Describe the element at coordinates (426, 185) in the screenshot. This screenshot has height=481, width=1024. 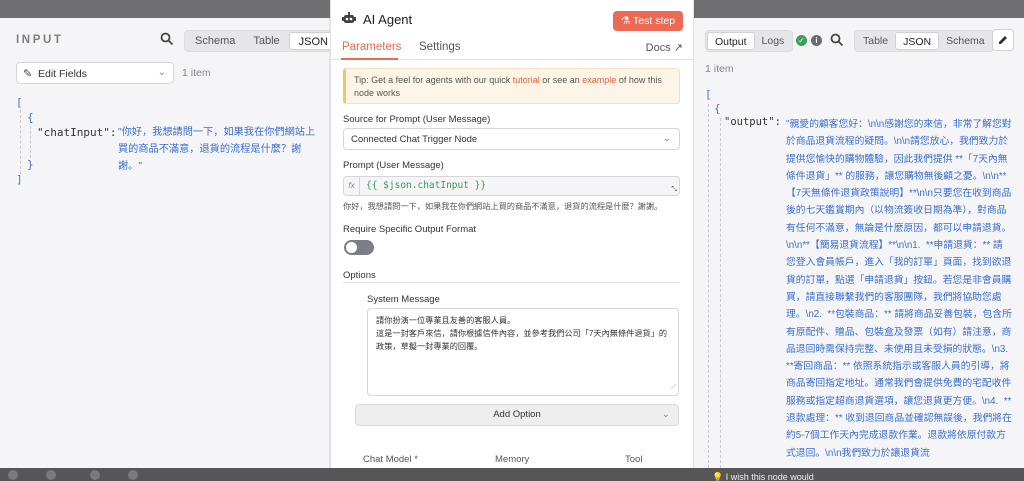
I see `prompt-expression-value: {{ $json.chatInput }}` at that location.